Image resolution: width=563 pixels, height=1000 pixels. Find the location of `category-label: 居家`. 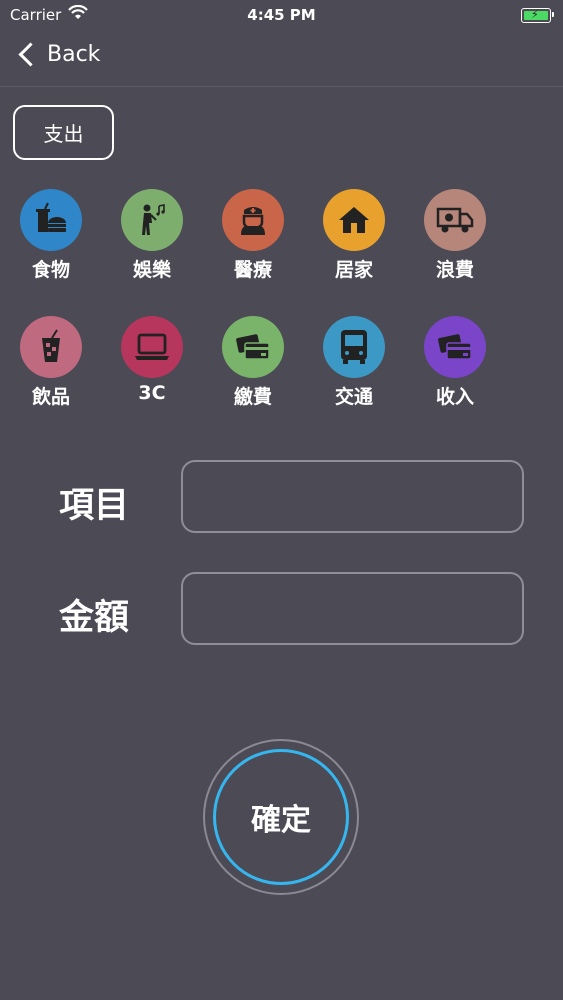

category-label: 居家 is located at coordinates (353, 270).